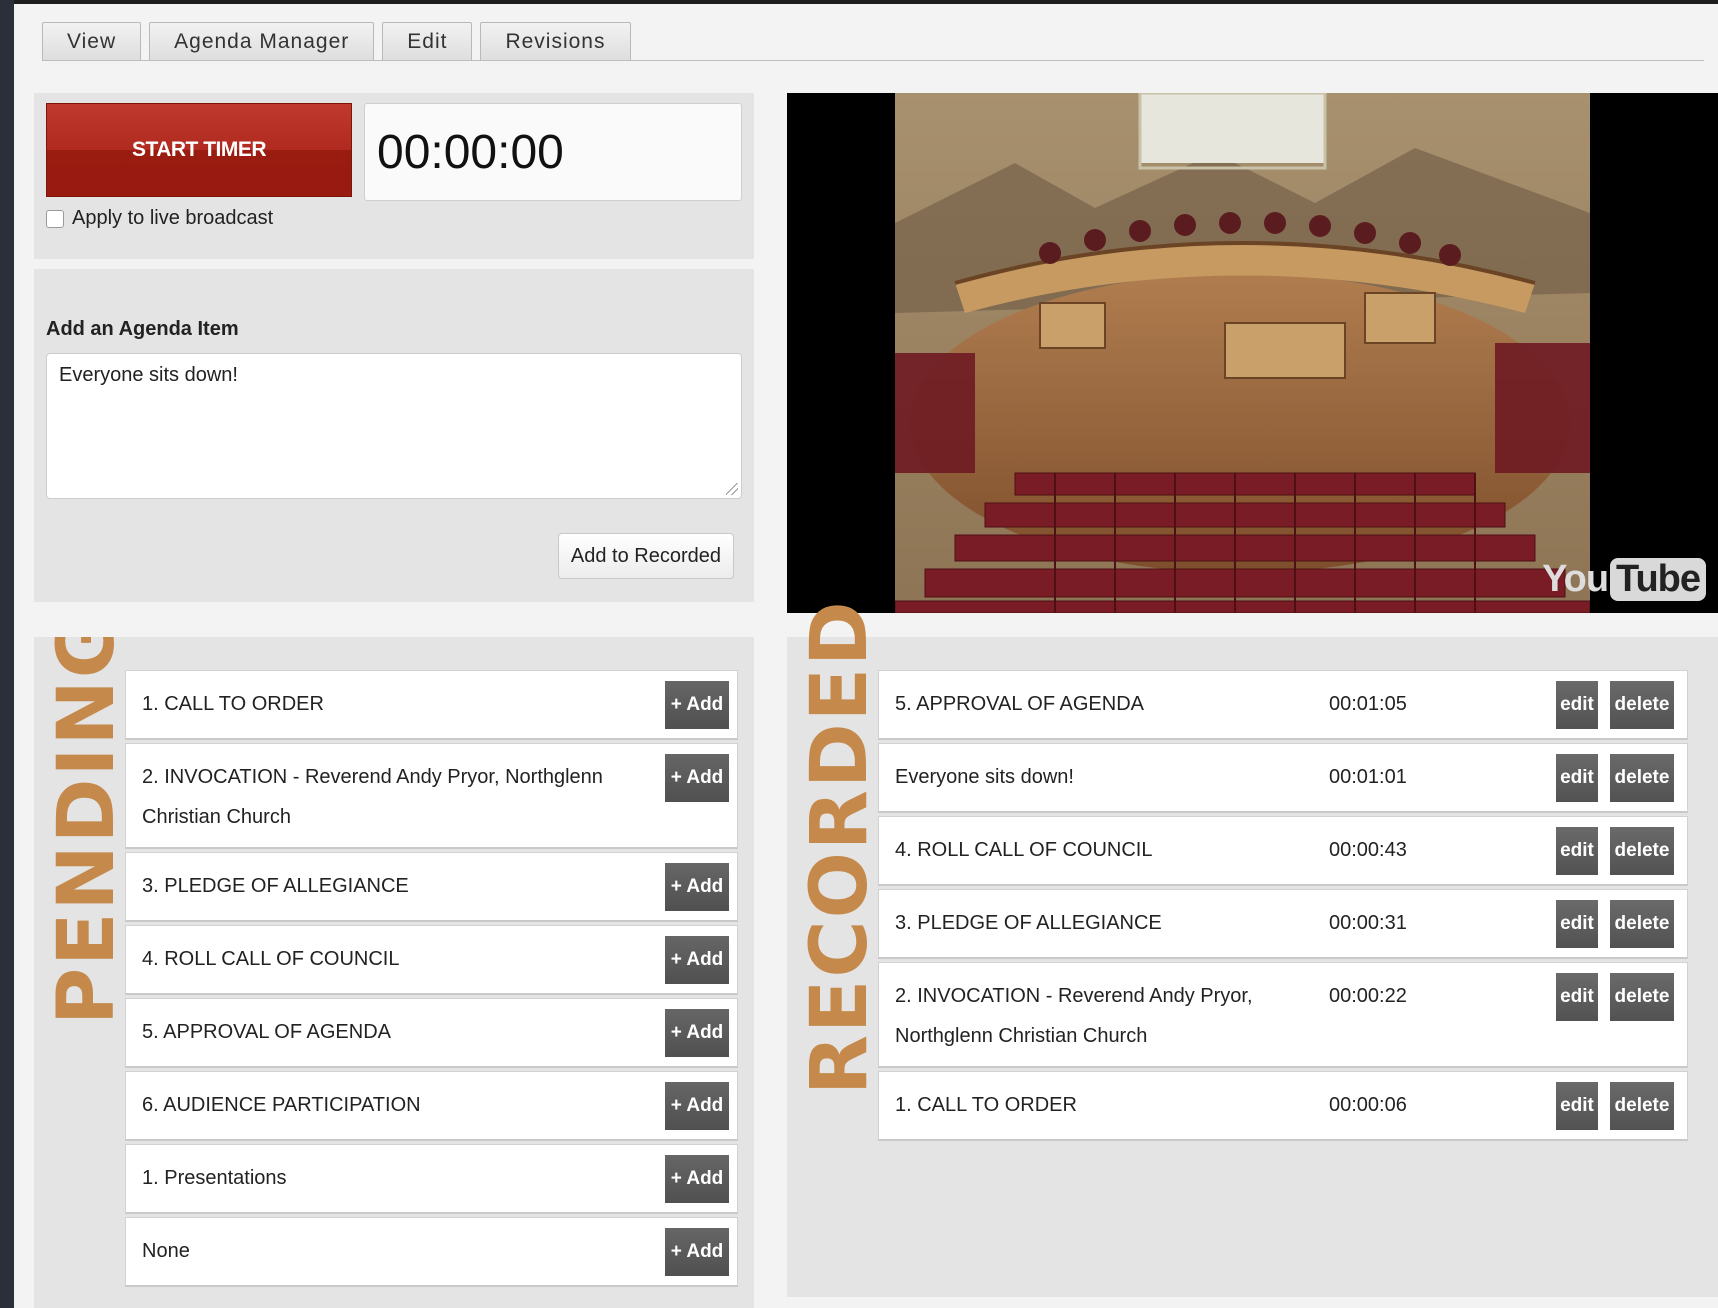 The height and width of the screenshot is (1308, 1718). What do you see at coordinates (431, 1033) in the screenshot?
I see `pending-item: 5. APPROVAL OF AGENDA + Add` at bounding box center [431, 1033].